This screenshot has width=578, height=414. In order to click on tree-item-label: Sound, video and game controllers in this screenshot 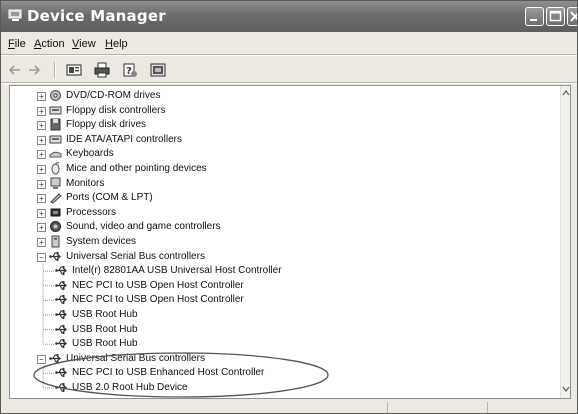, I will do `click(143, 227)`.